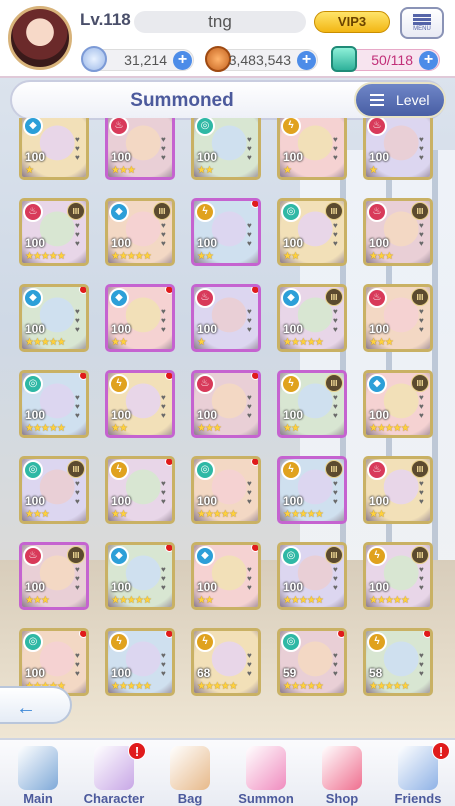  What do you see at coordinates (205, 298) in the screenshot?
I see `fire-element-icon: ♨` at bounding box center [205, 298].